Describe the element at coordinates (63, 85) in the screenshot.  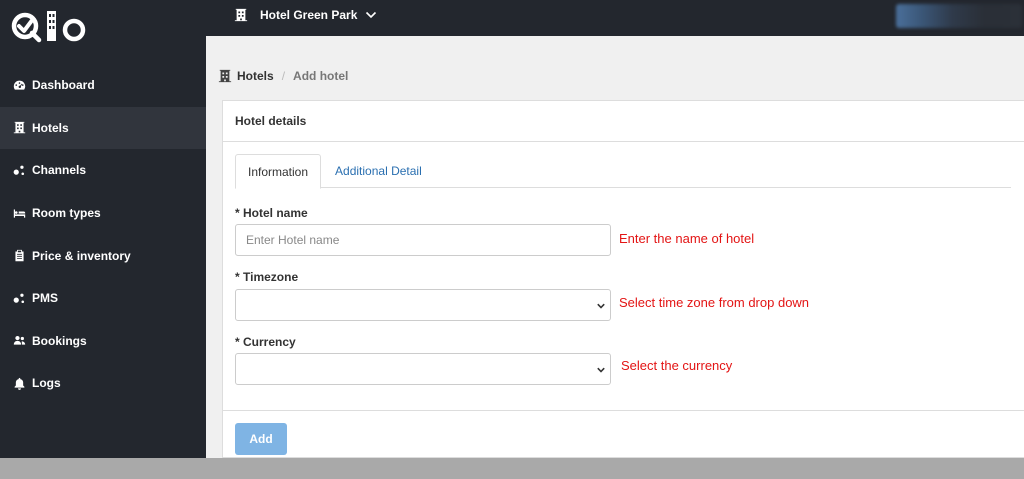
I see `sidebar-item-label: Dashboard` at that location.